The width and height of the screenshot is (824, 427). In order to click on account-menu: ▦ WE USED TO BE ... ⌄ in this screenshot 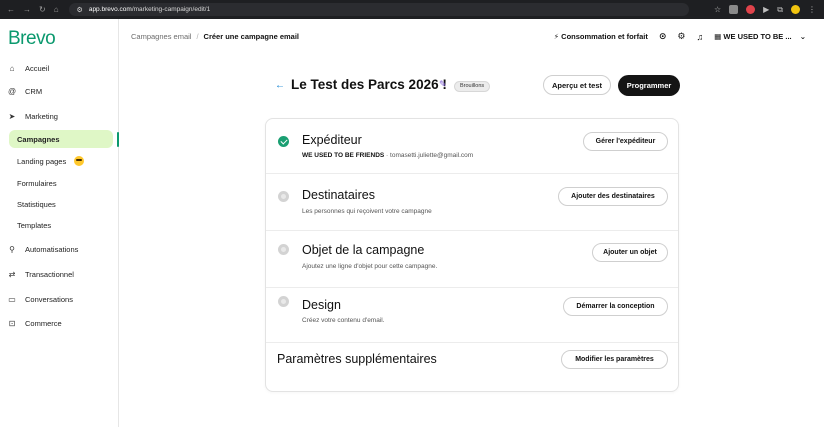, I will do `click(760, 36)`.